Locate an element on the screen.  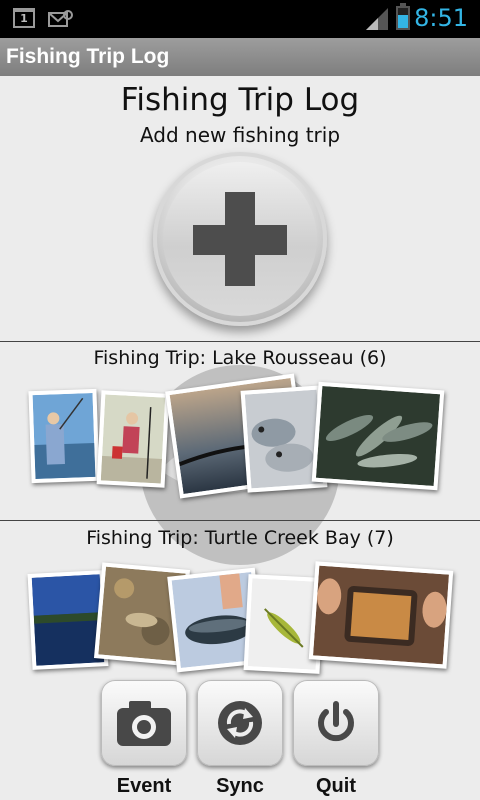
add-trip-button is located at coordinates (240, 239).